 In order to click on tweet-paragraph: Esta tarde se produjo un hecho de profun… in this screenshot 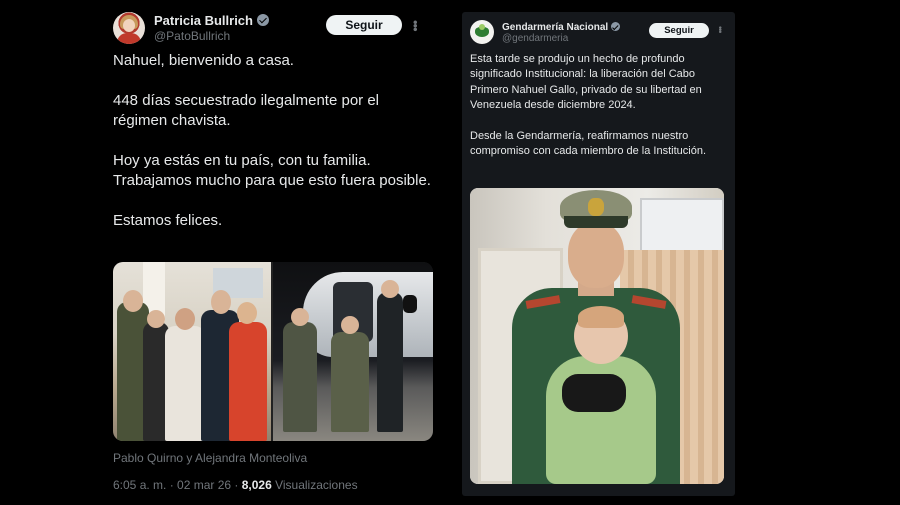, I will do `click(586, 82)`.